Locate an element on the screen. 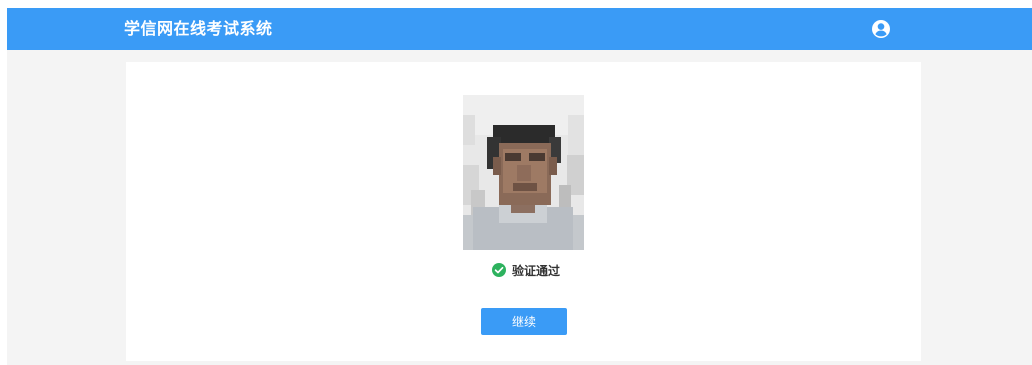 This screenshot has width=1032, height=365. user-account-button is located at coordinates (881, 29).